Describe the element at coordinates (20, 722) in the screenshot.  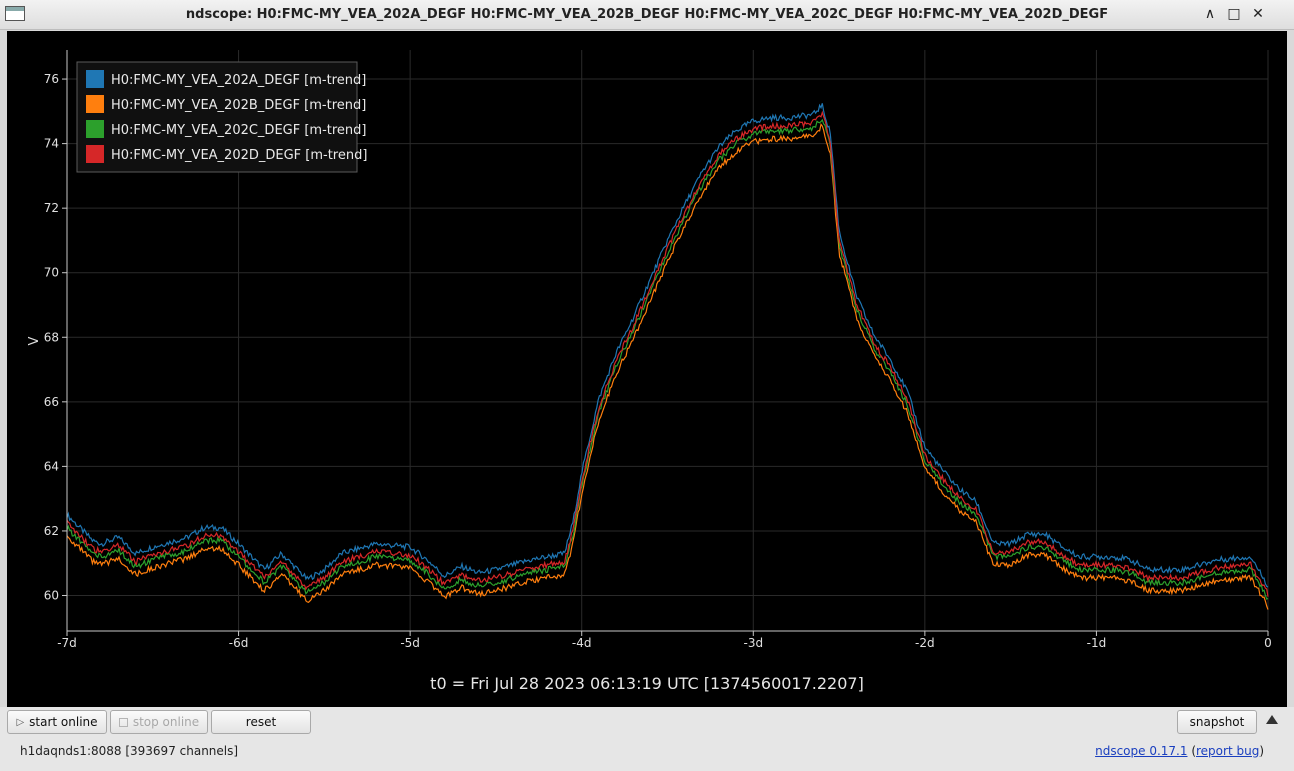
I see `play-icon: ▷` at that location.